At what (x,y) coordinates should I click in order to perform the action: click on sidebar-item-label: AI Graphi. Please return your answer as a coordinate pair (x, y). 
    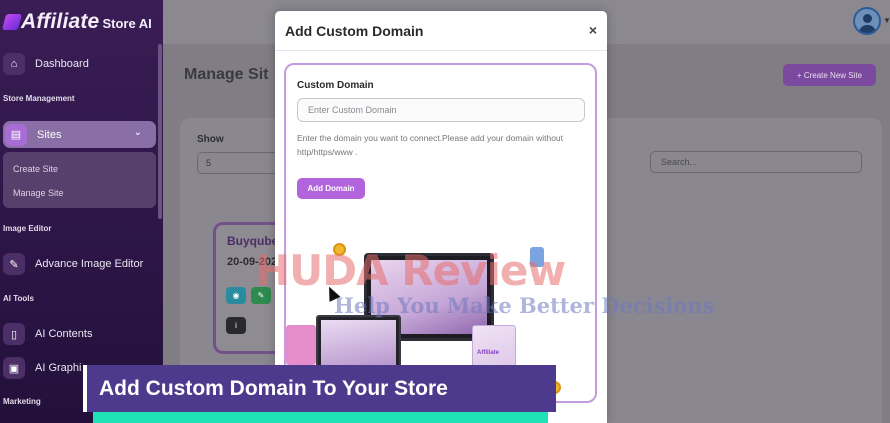
    Looking at the image, I should click on (58, 368).